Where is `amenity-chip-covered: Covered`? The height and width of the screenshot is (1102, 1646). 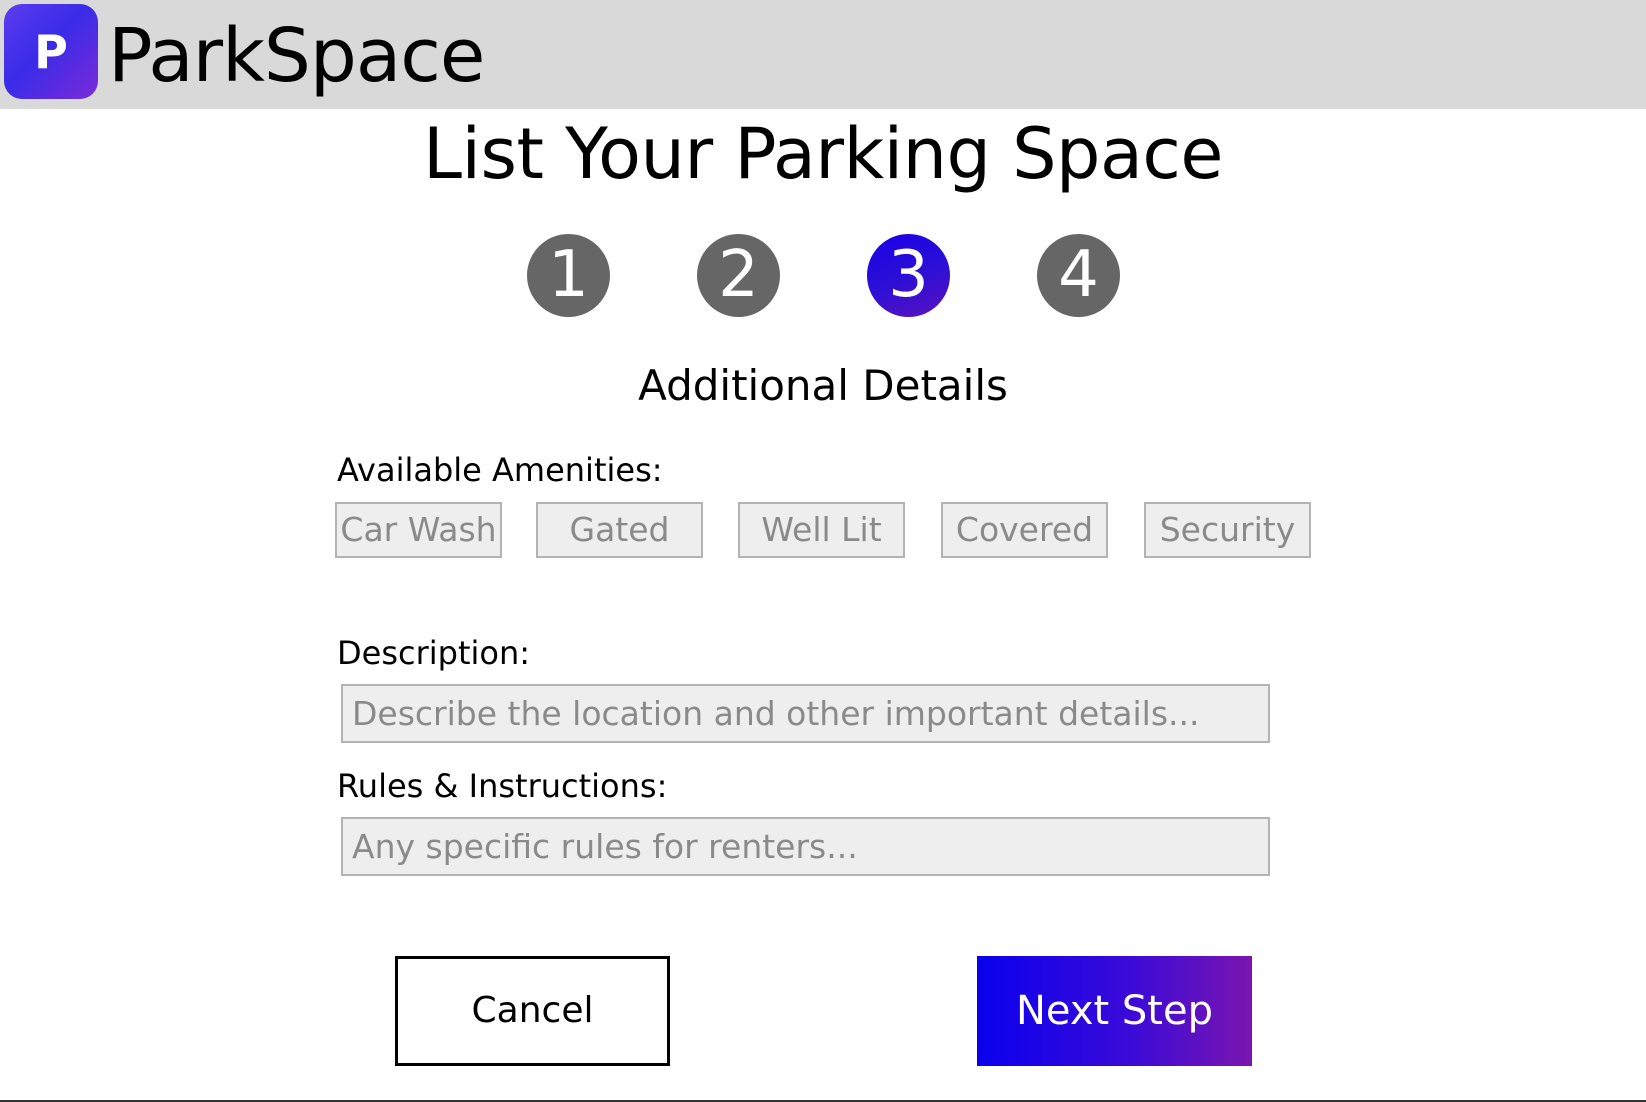 amenity-chip-covered: Covered is located at coordinates (1024, 530).